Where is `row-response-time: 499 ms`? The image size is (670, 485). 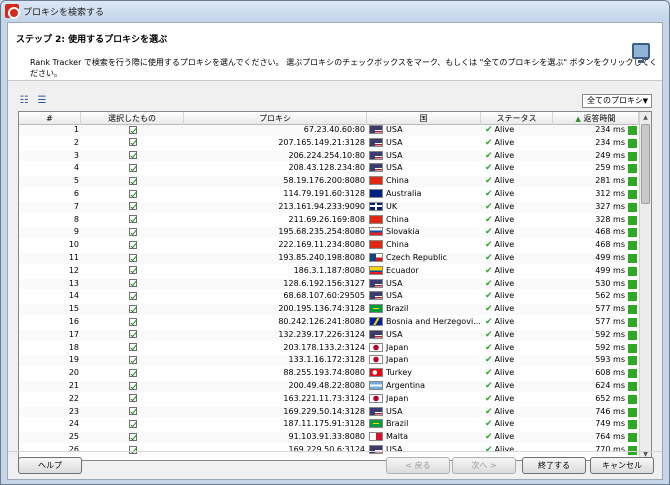
row-response-time: 499 ms is located at coordinates (596, 258).